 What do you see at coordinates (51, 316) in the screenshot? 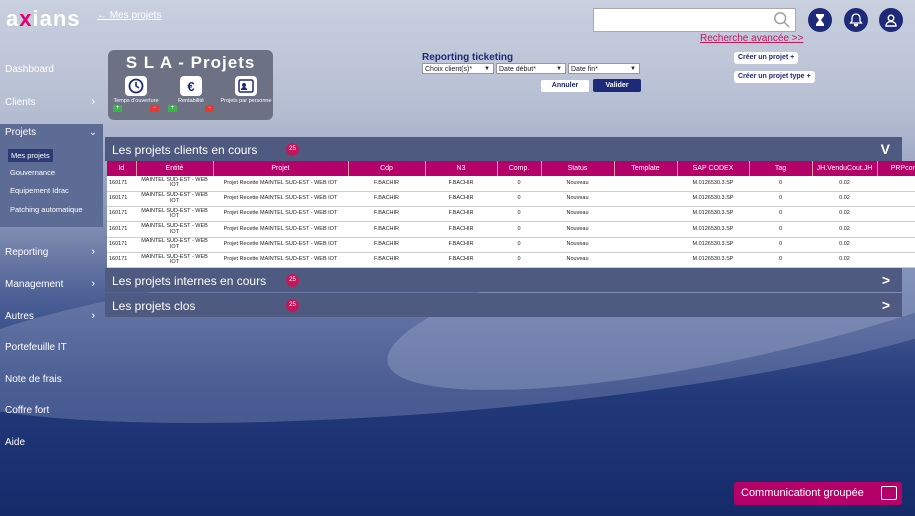
I see `sidebar-item-autres: Autres ›` at bounding box center [51, 316].